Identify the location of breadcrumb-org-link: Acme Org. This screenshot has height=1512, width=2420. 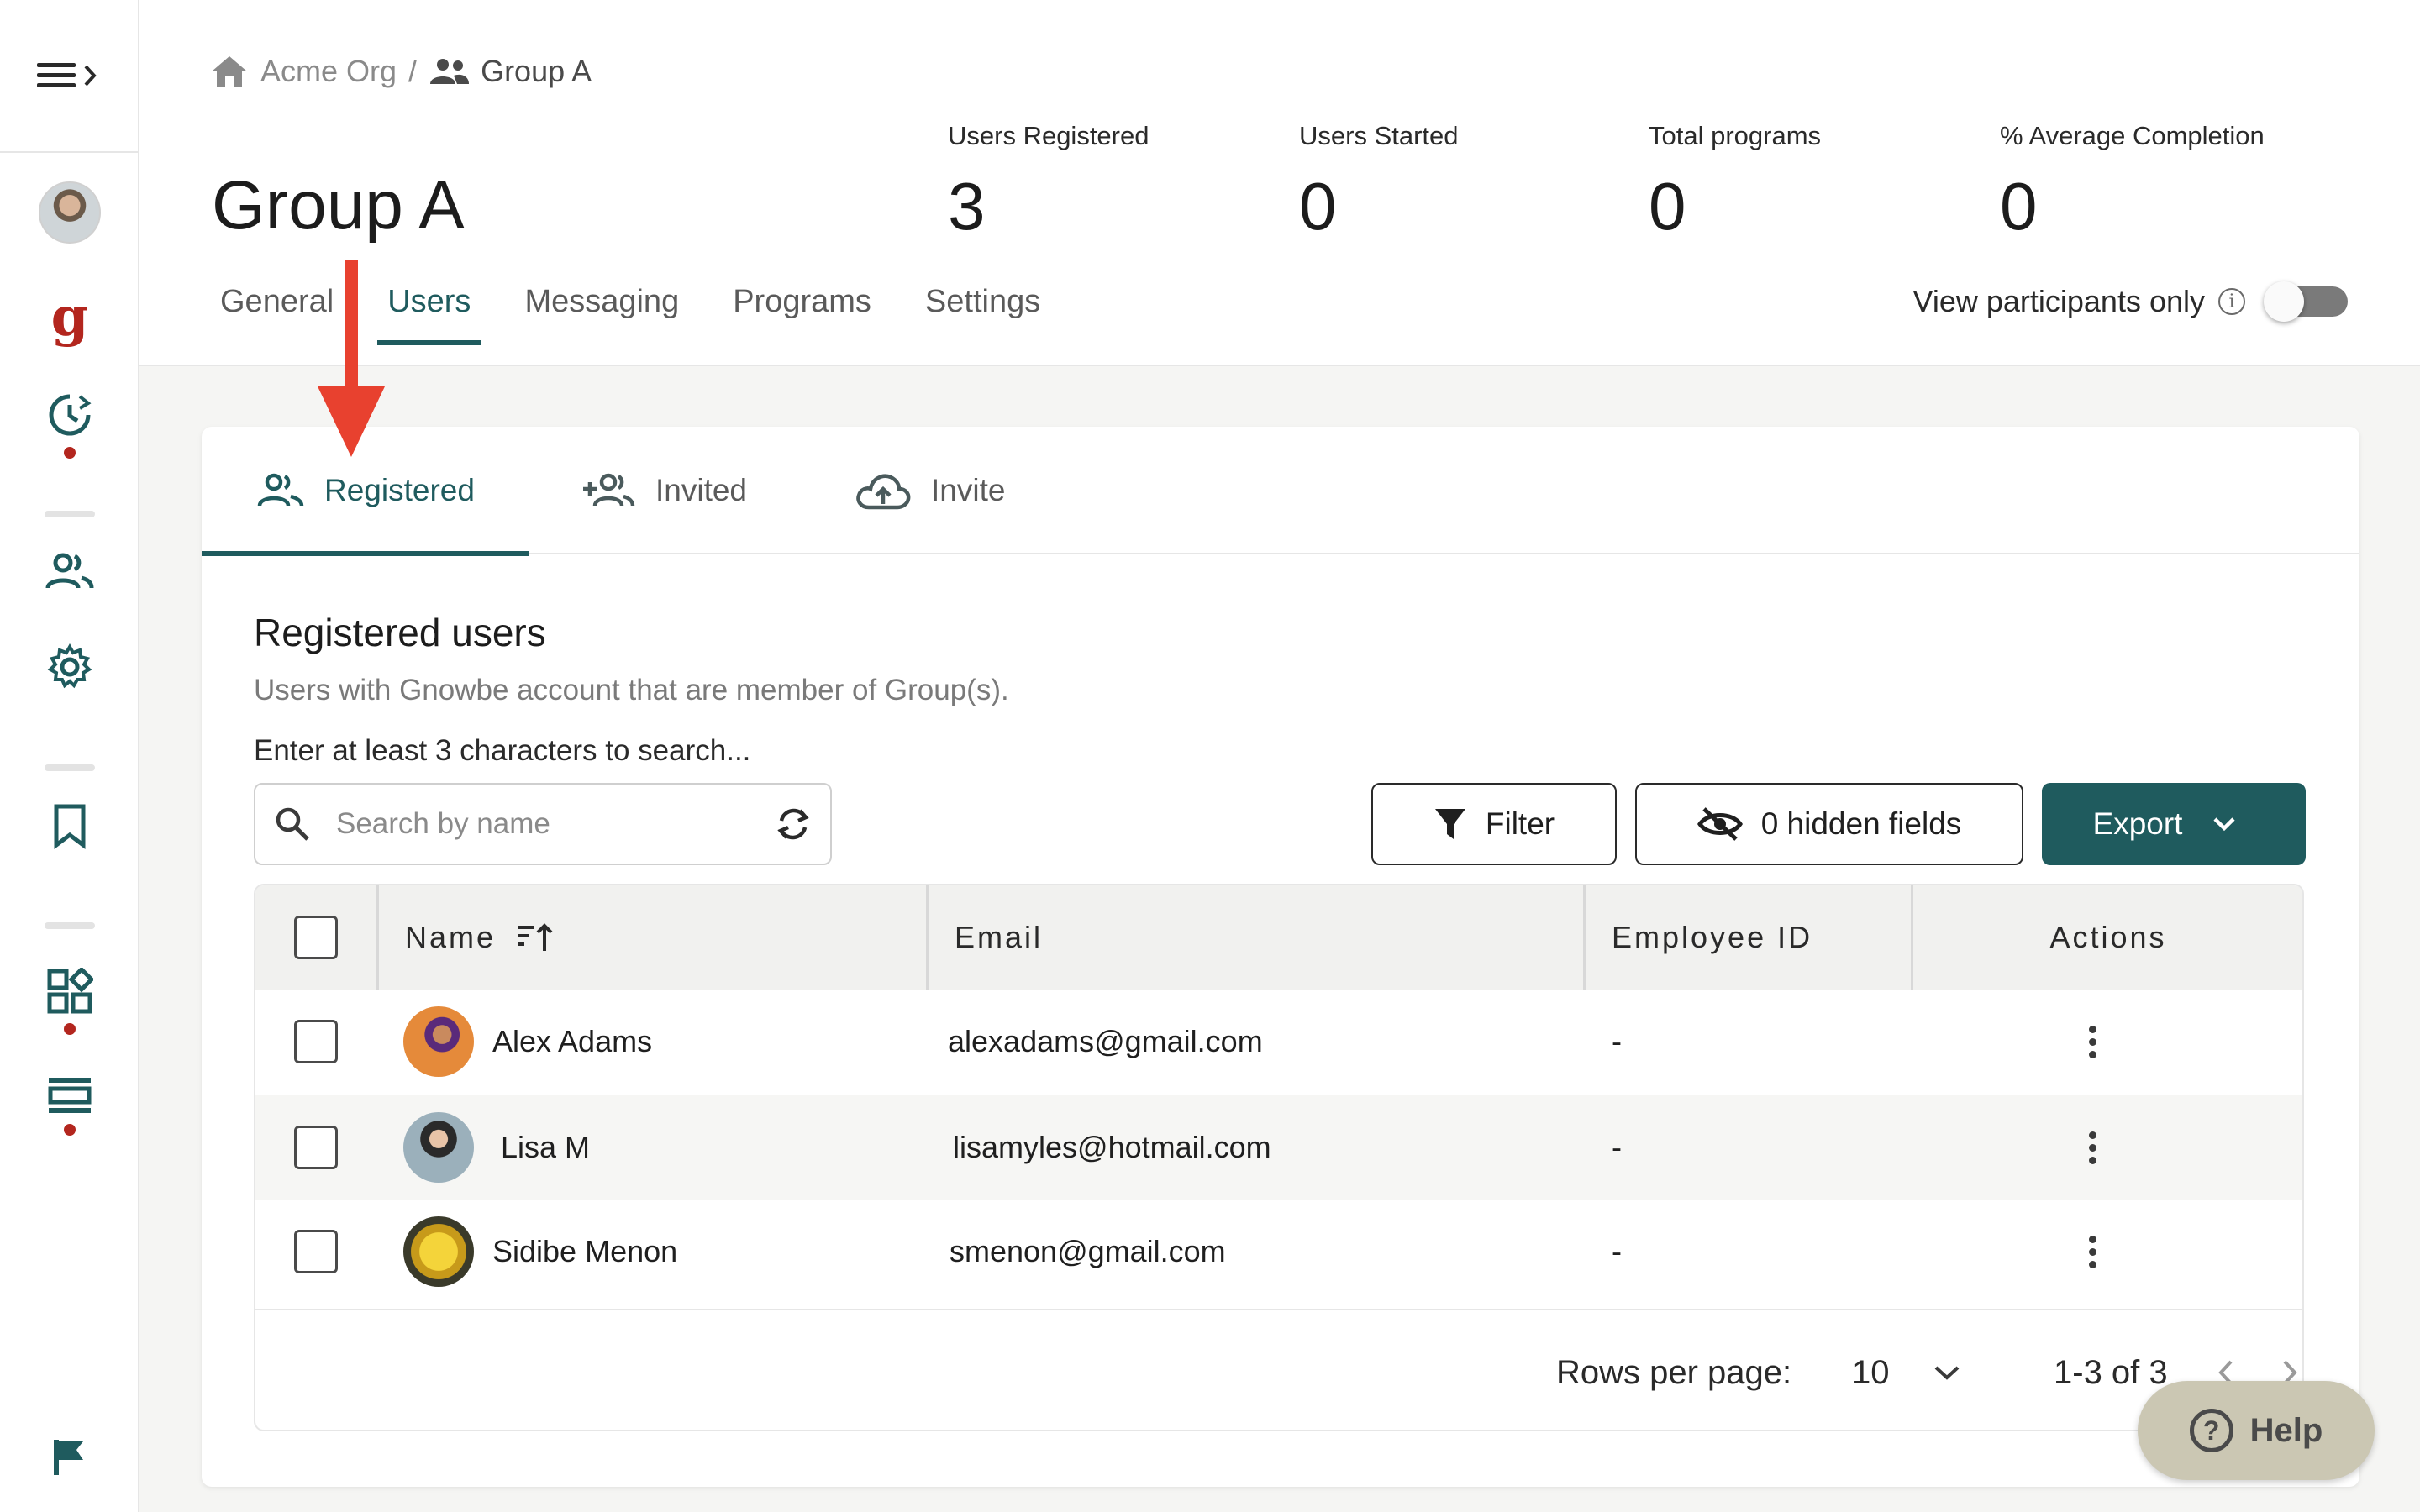
(329, 71).